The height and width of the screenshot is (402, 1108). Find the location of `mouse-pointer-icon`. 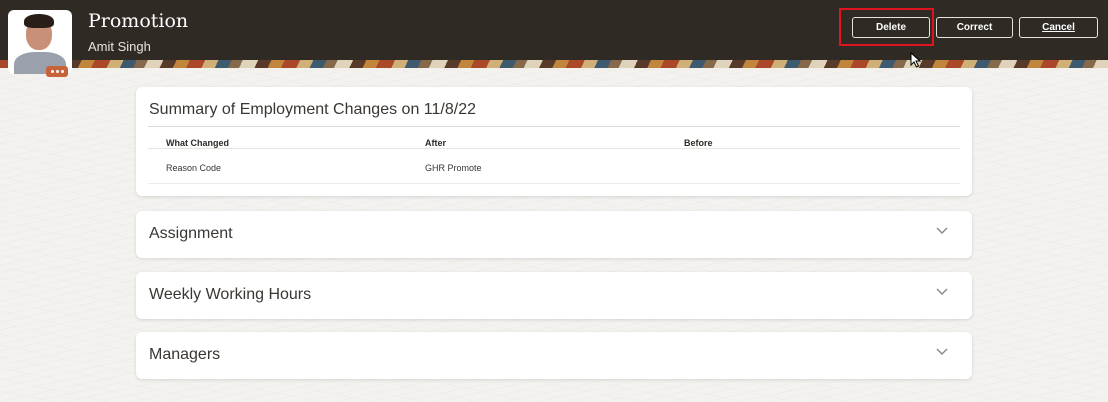

mouse-pointer-icon is located at coordinates (916, 60).